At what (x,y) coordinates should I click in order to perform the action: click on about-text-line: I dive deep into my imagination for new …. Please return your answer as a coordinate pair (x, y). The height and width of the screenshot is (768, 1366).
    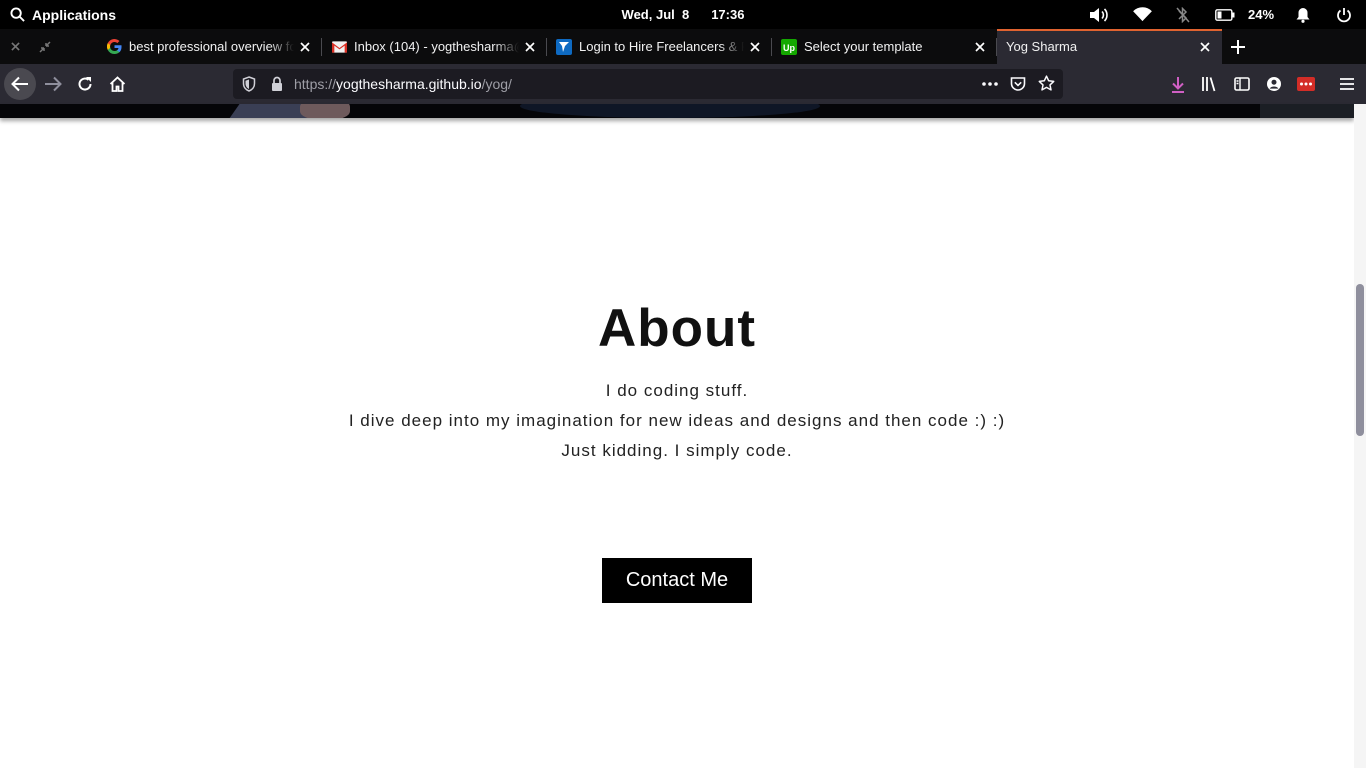
    Looking at the image, I should click on (677, 420).